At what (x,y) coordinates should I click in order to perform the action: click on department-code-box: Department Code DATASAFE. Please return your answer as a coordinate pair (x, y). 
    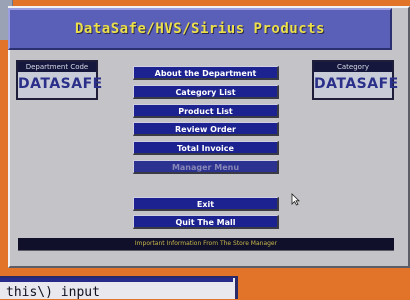
    Looking at the image, I should click on (59, 80).